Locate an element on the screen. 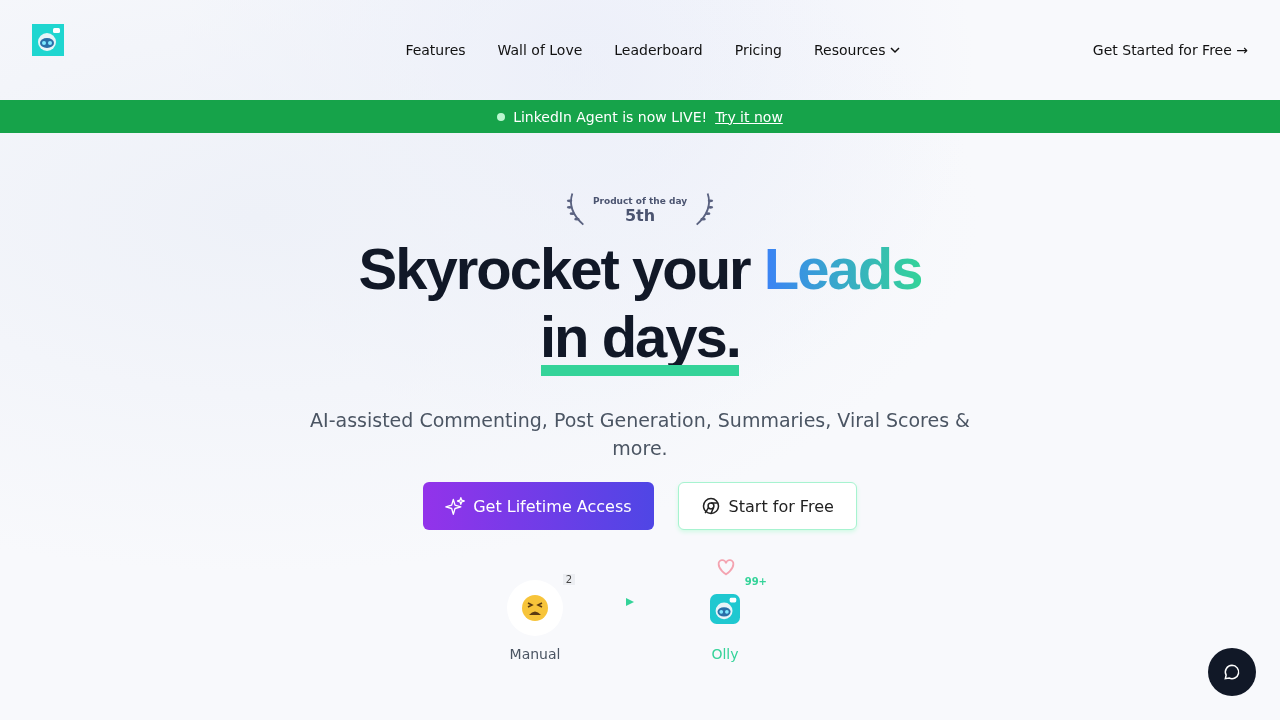 This screenshot has height=720, width=1280. status-dot is located at coordinates (501, 116).